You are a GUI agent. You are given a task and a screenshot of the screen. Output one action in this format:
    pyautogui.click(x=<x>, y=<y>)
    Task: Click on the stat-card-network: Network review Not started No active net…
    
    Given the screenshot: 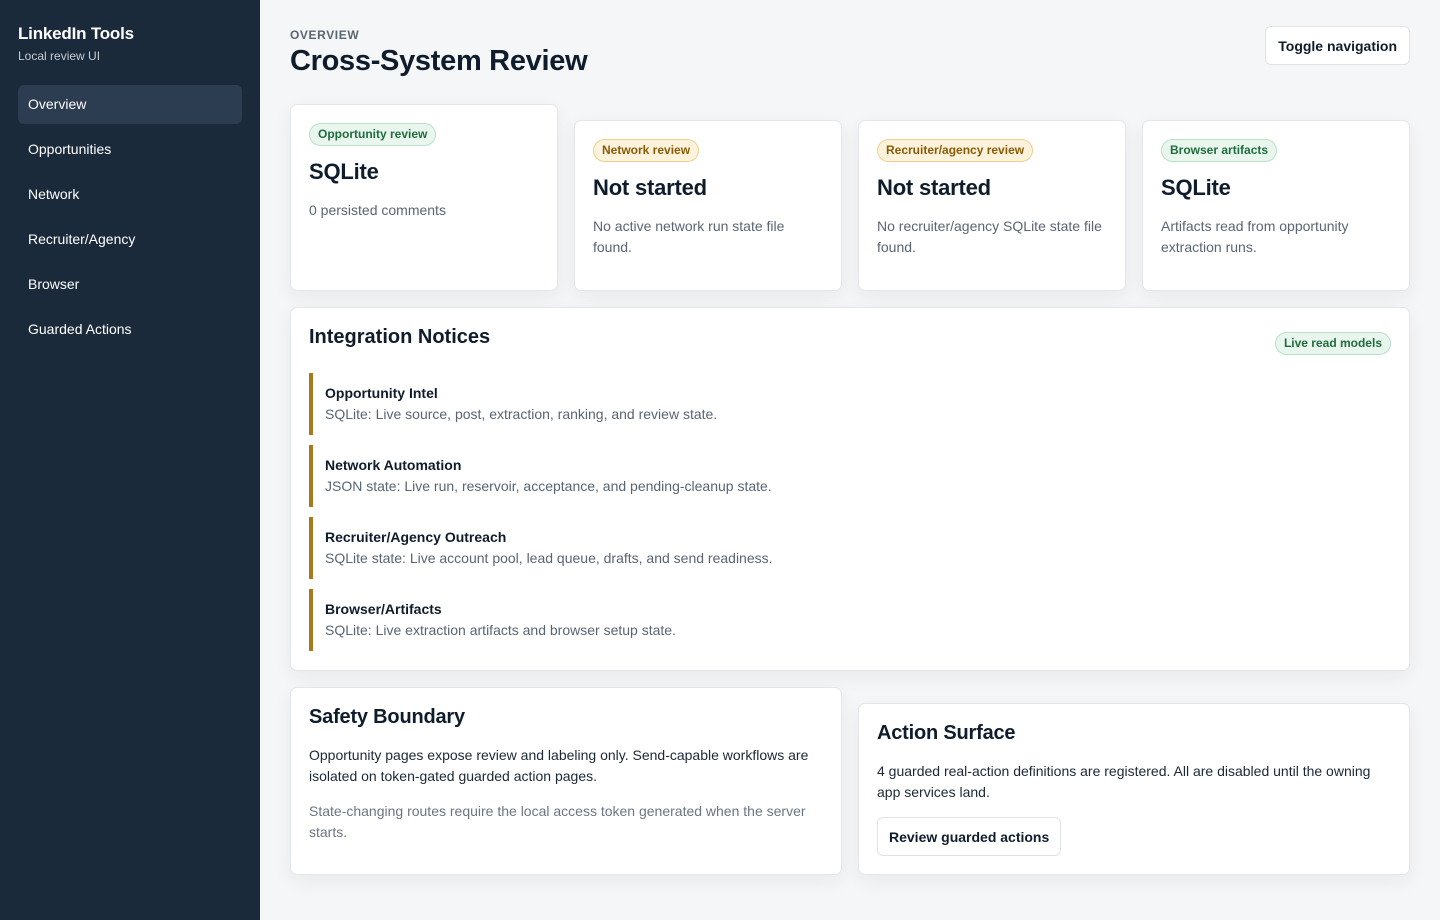 What is the action you would take?
    pyautogui.click(x=708, y=205)
    